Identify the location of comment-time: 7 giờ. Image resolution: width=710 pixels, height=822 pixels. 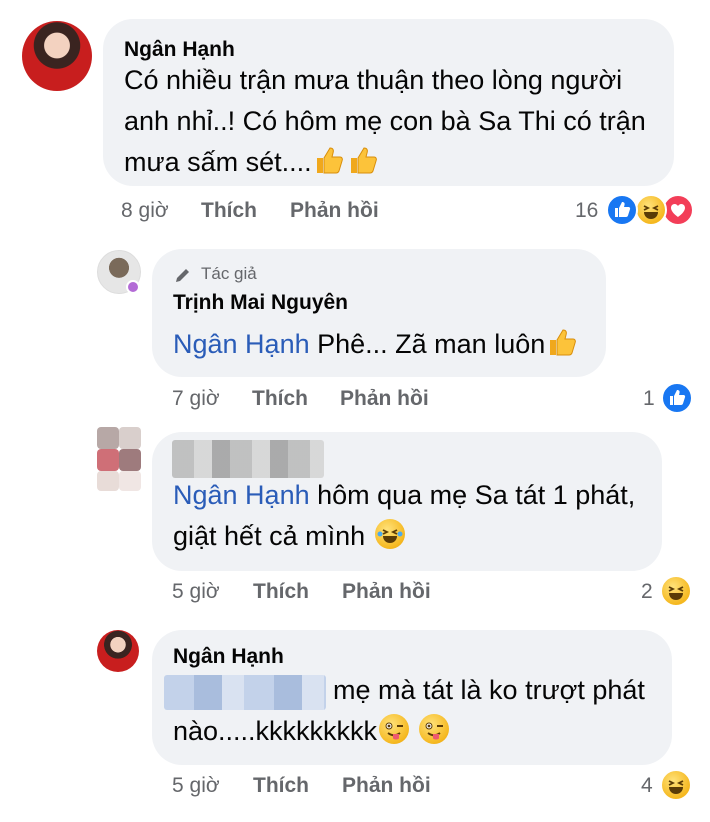
(196, 399).